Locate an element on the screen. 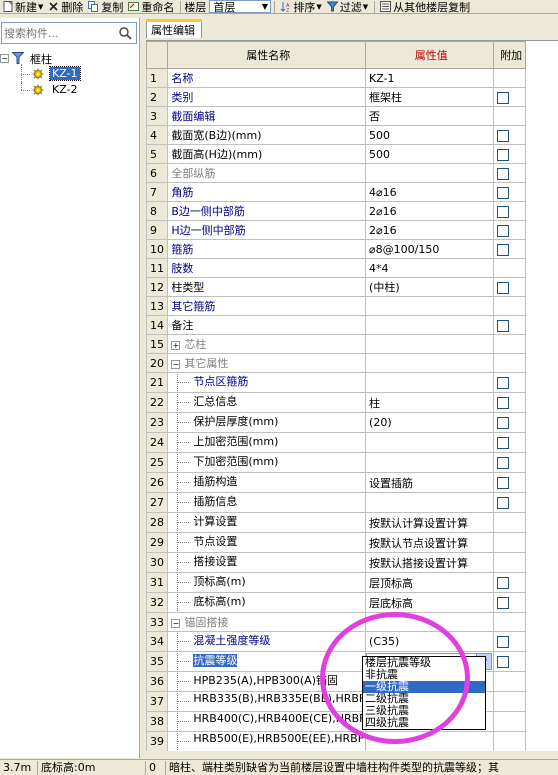 This screenshot has height=775, width=558. table-row: 15 + 芯柱 is located at coordinates (336, 344).